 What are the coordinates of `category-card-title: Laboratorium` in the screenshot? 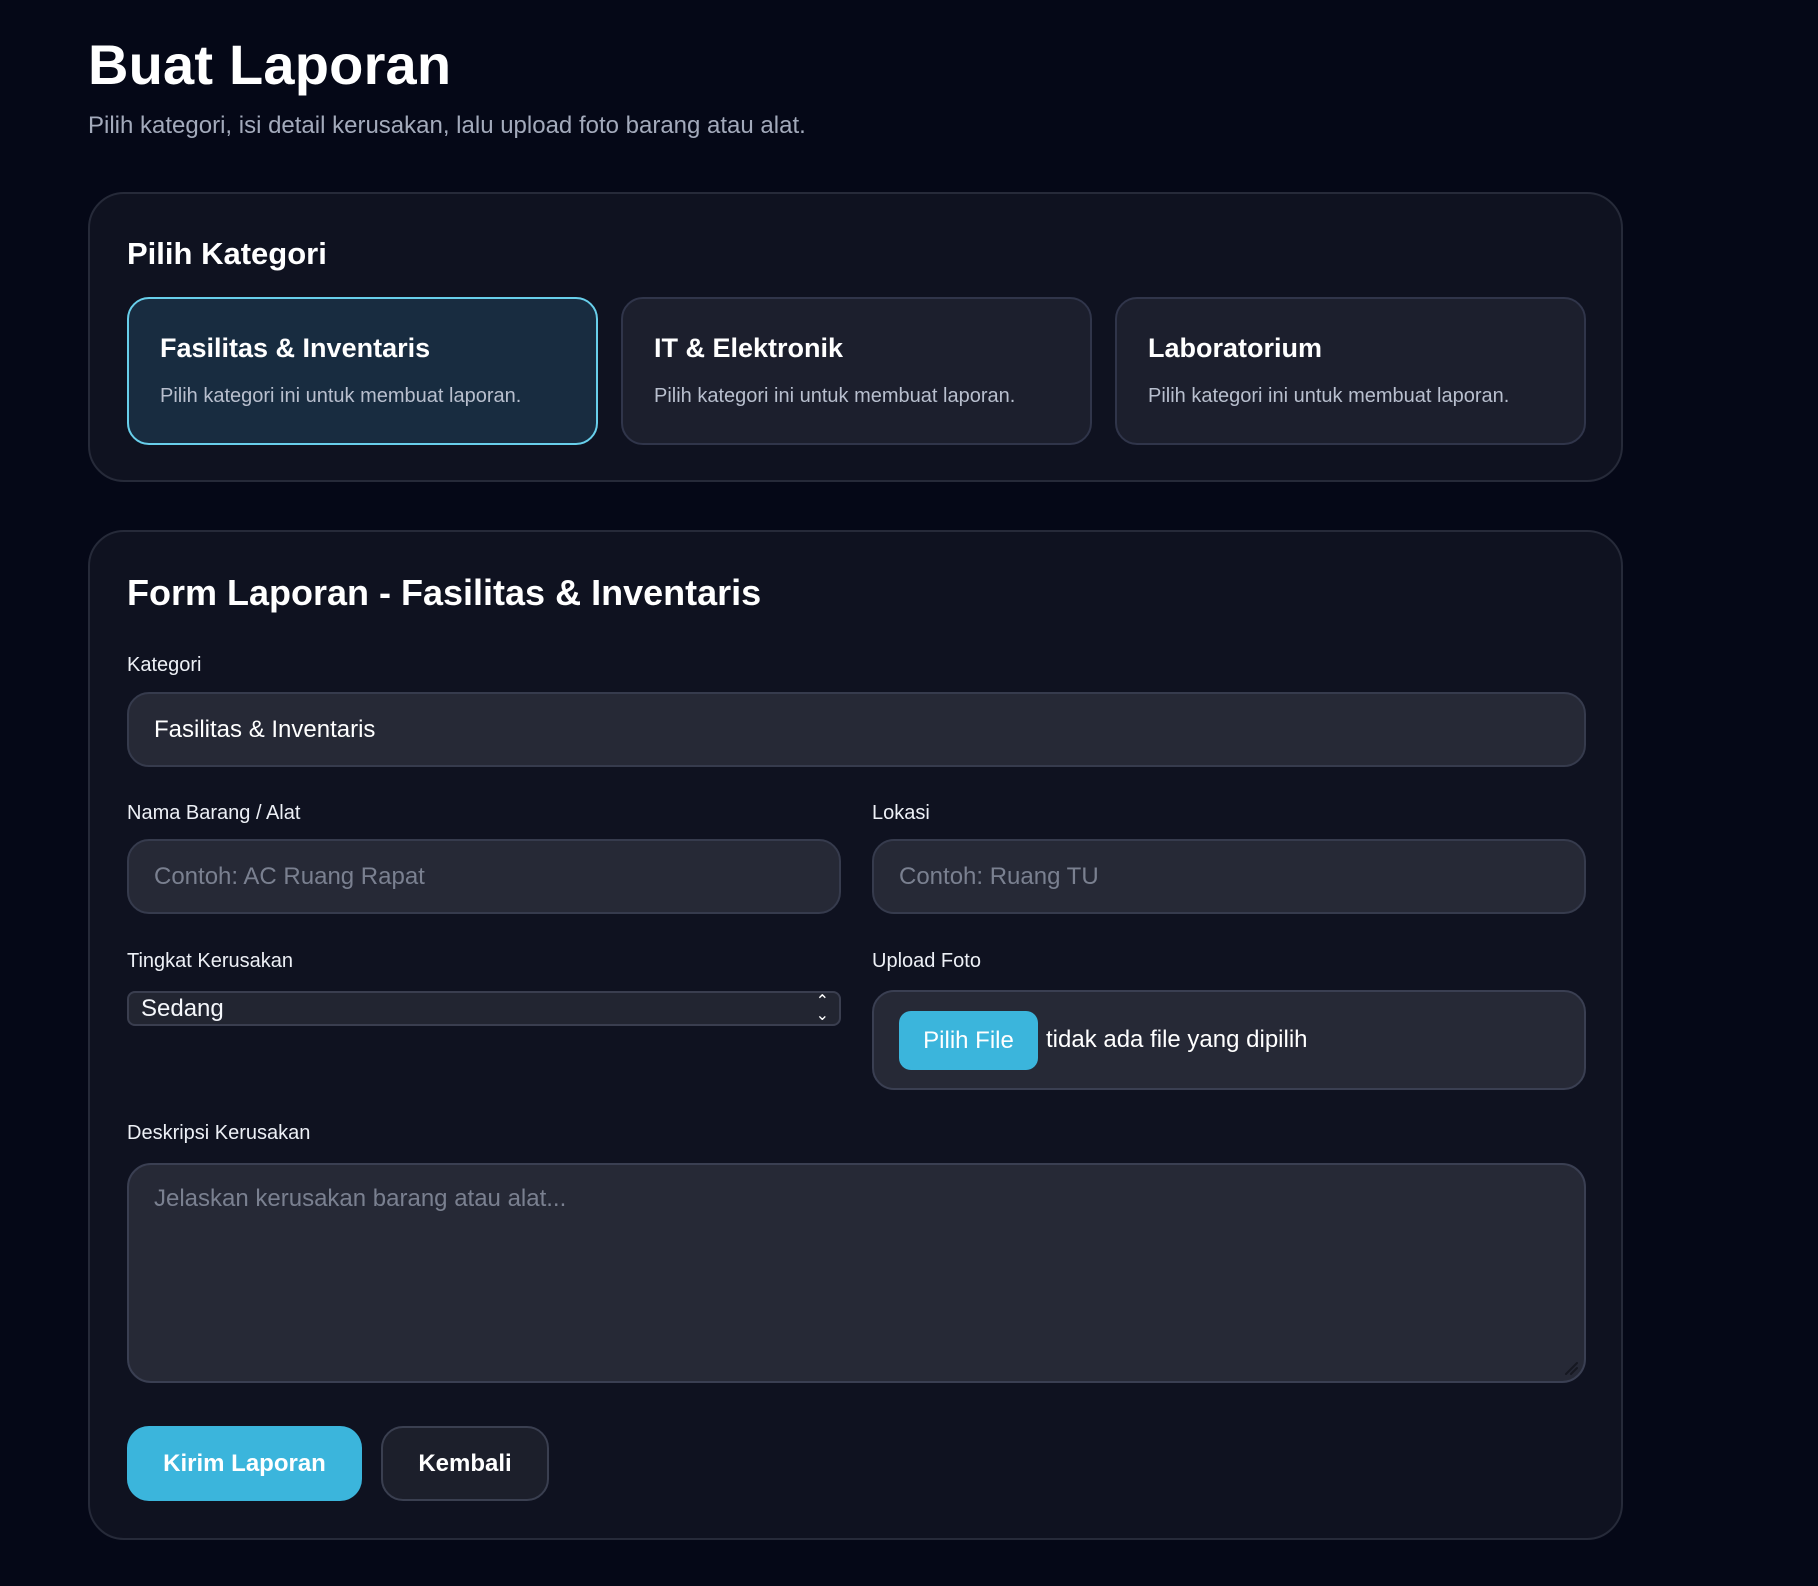 It's located at (1235, 348).